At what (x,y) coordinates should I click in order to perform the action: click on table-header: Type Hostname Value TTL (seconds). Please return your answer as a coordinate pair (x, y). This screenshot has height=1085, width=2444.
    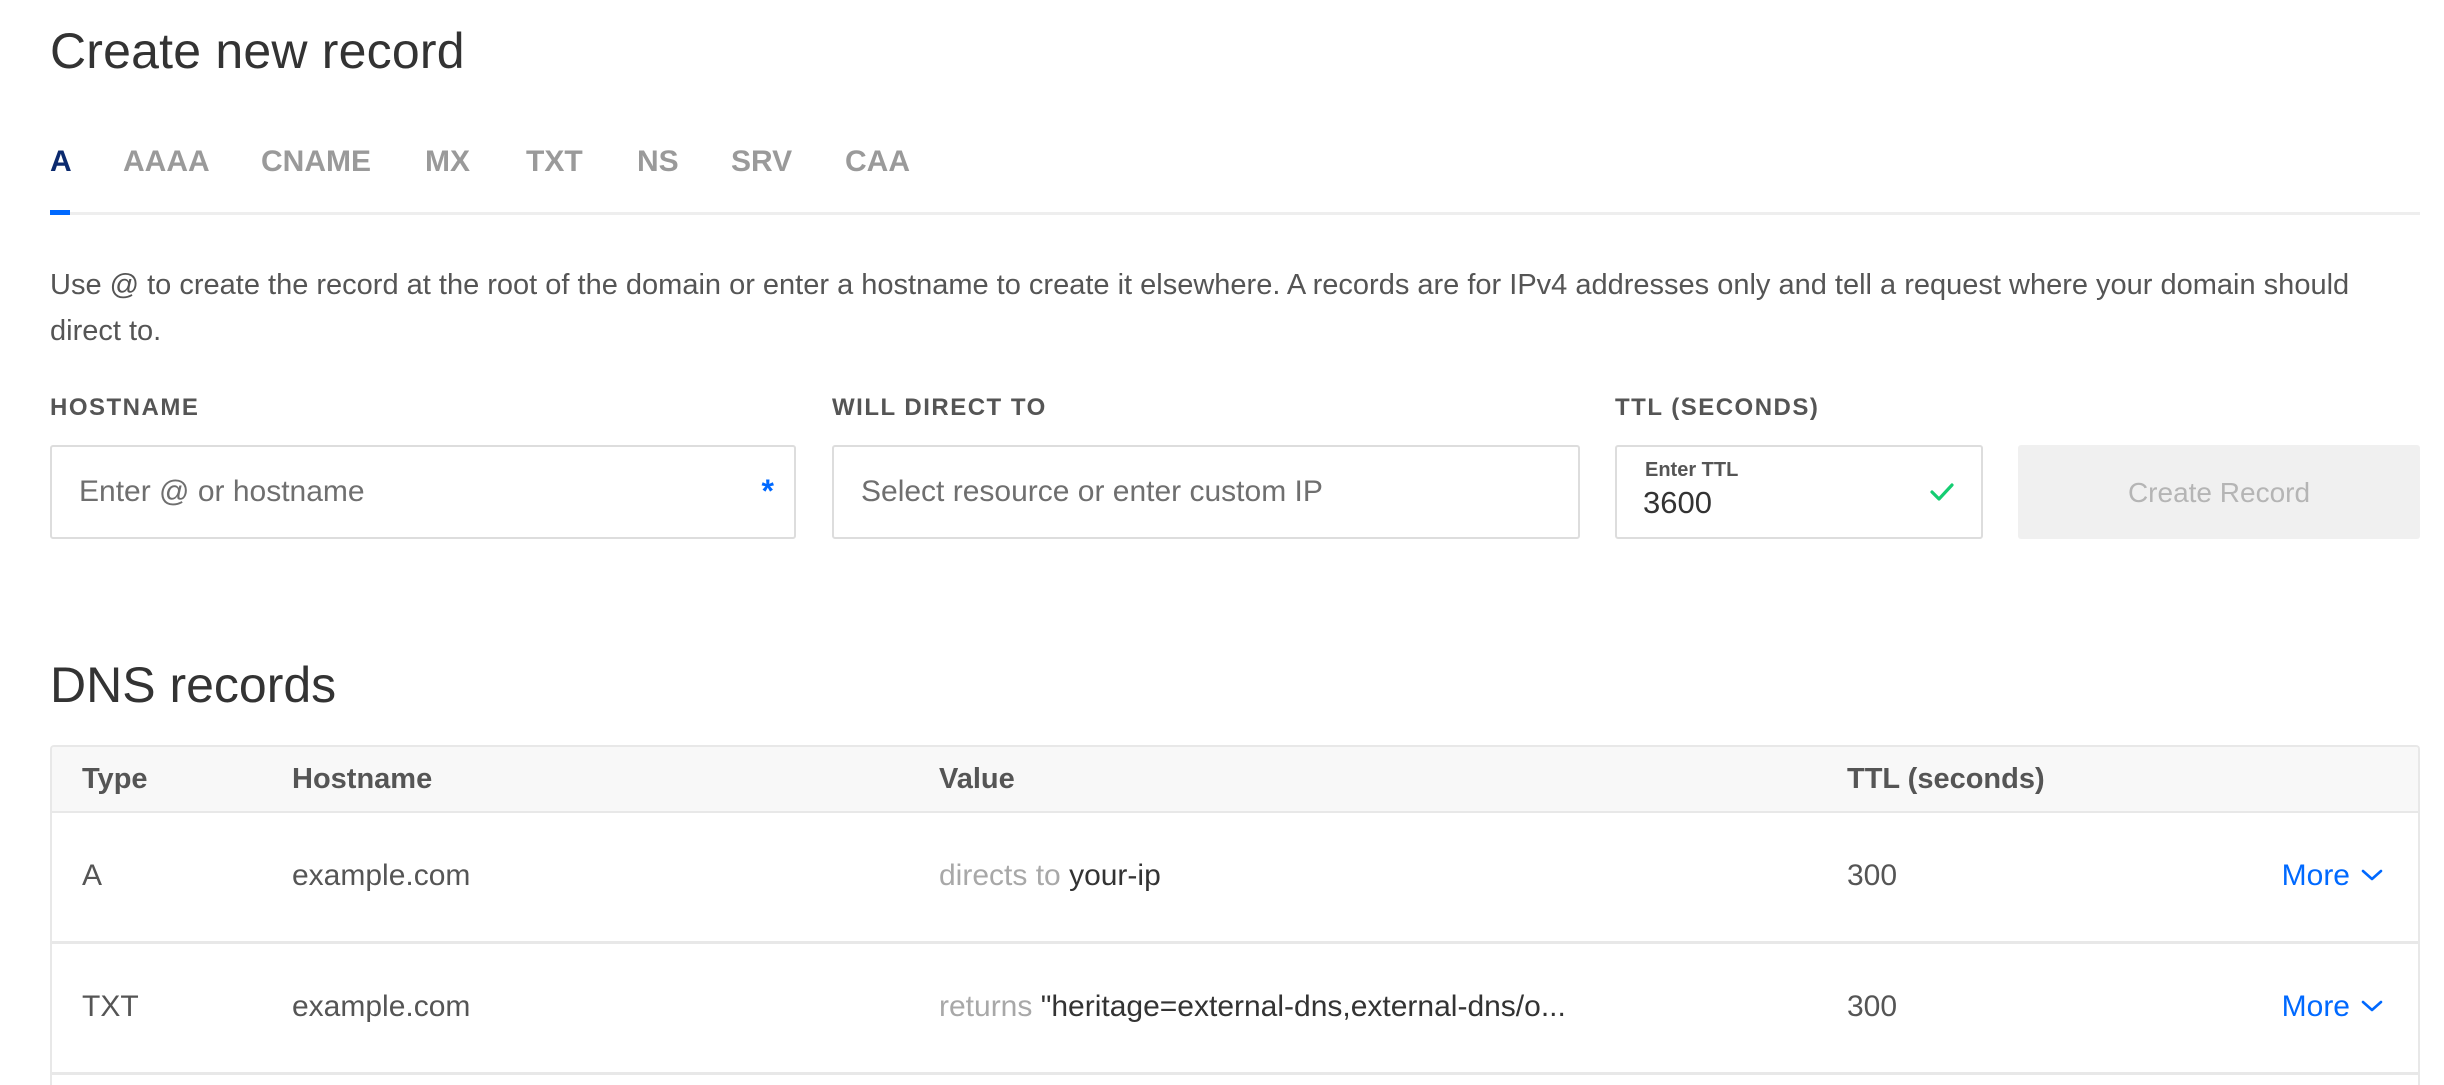
    Looking at the image, I should click on (1235, 780).